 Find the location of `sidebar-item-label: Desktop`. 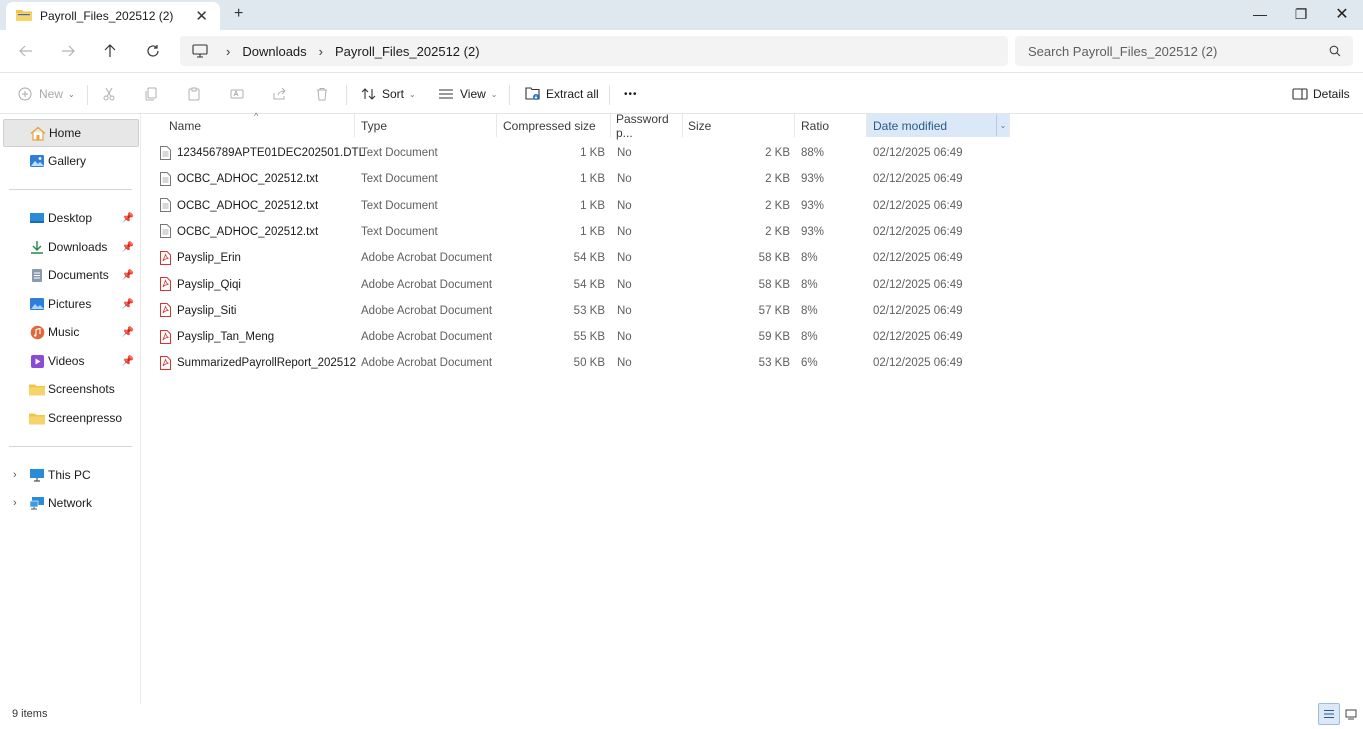

sidebar-item-label: Desktop is located at coordinates (70, 218).